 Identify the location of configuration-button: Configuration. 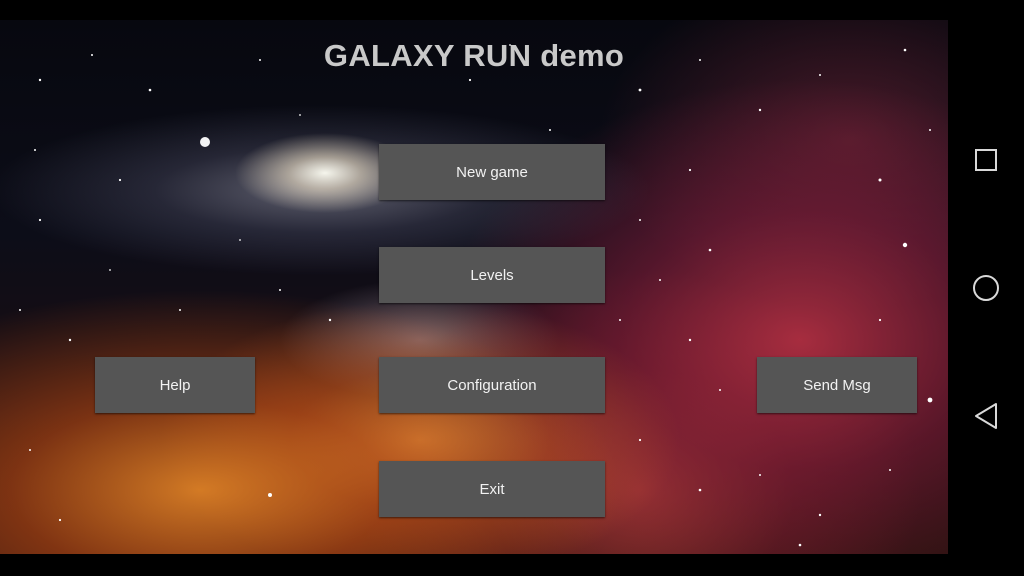
(492, 385).